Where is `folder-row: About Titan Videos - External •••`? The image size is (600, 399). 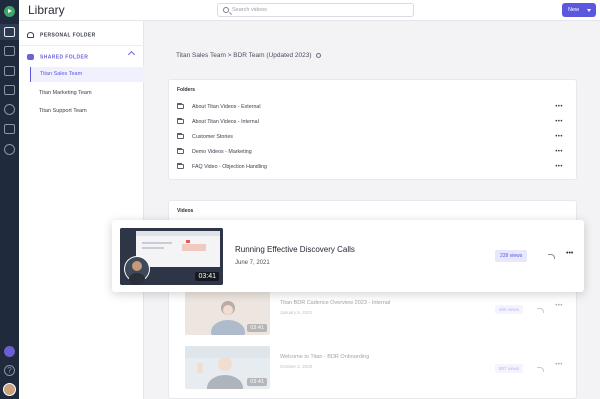
folder-row: About Titan Videos - External ••• is located at coordinates (373, 107).